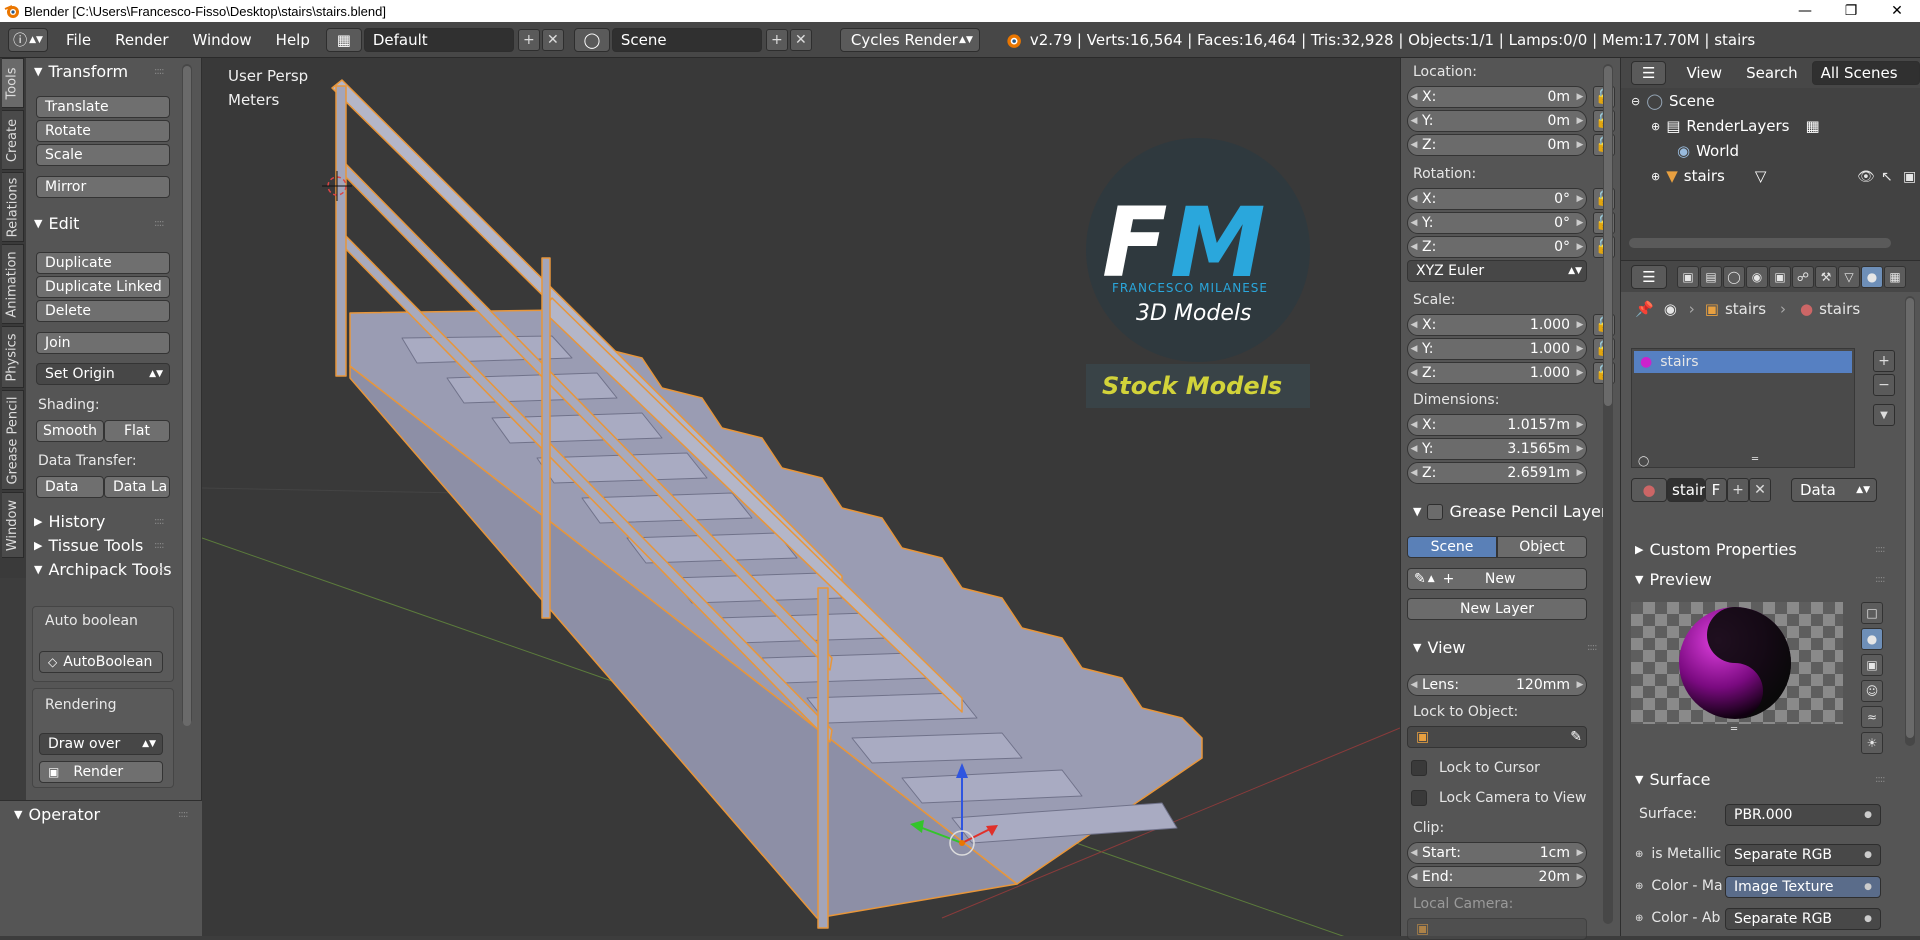 The width and height of the screenshot is (1920, 940). Describe the element at coordinates (1688, 276) in the screenshot. I see `render-tab-icon: ▣` at that location.